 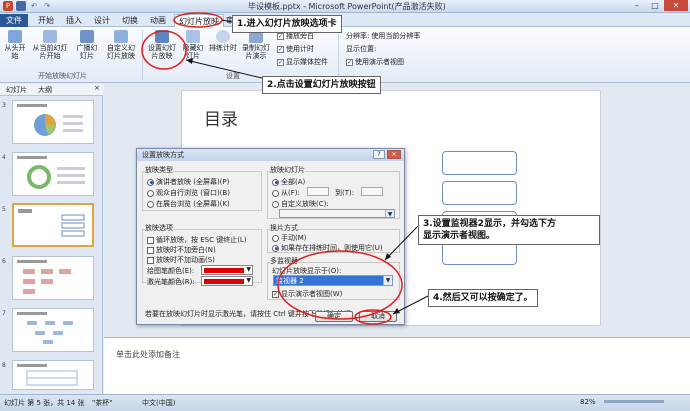 What do you see at coordinates (224, 270) in the screenshot?
I see `pen-color-swatch` at bounding box center [224, 270].